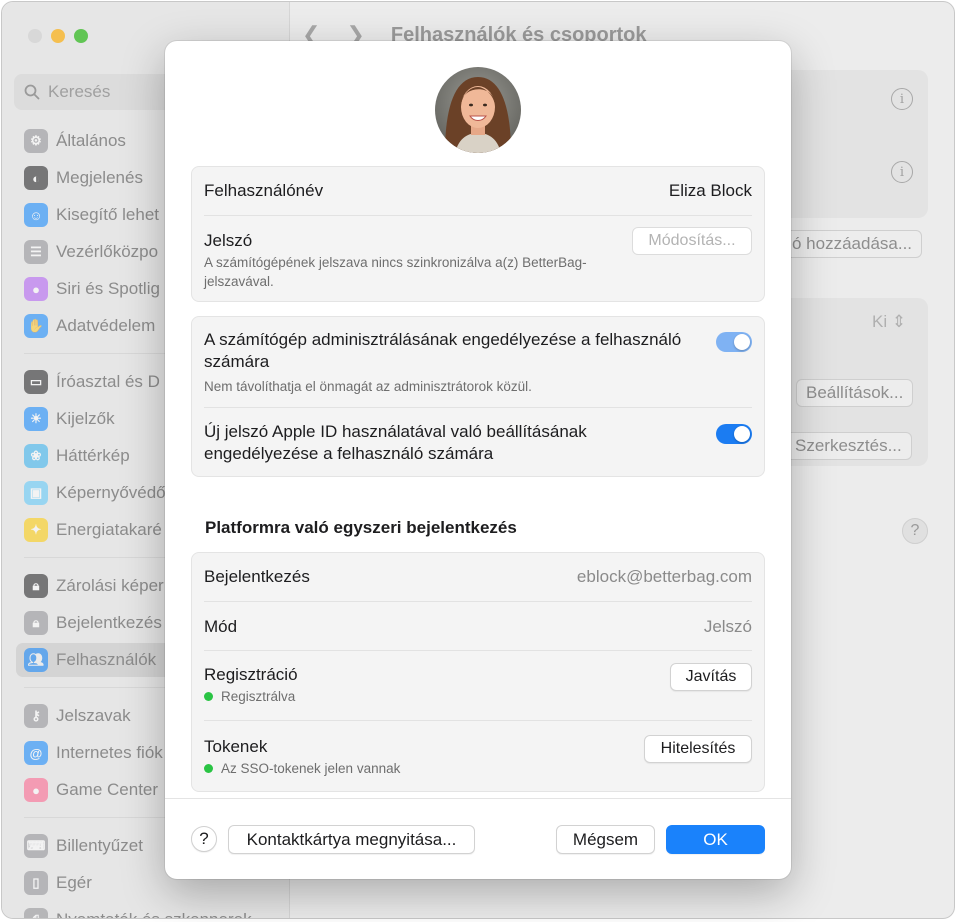 This screenshot has width=957, height=922. Describe the element at coordinates (478, 628) in the screenshot. I see `sso-mode-row: Mód Jelszó` at that location.